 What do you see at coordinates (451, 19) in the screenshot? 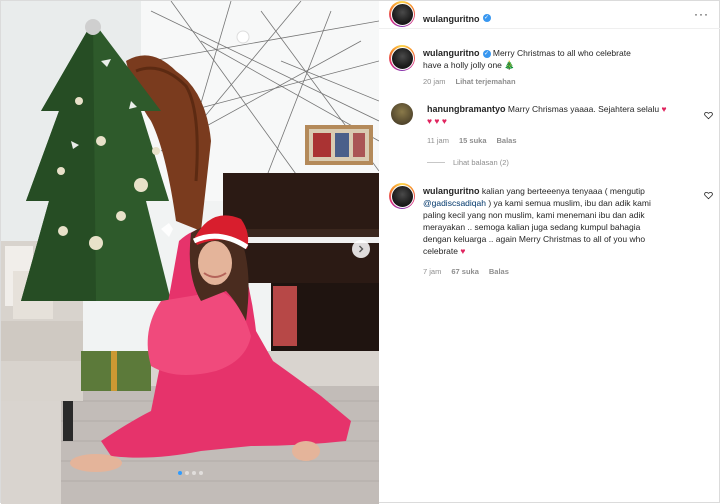
I see `header-username: wulanguritno` at bounding box center [451, 19].